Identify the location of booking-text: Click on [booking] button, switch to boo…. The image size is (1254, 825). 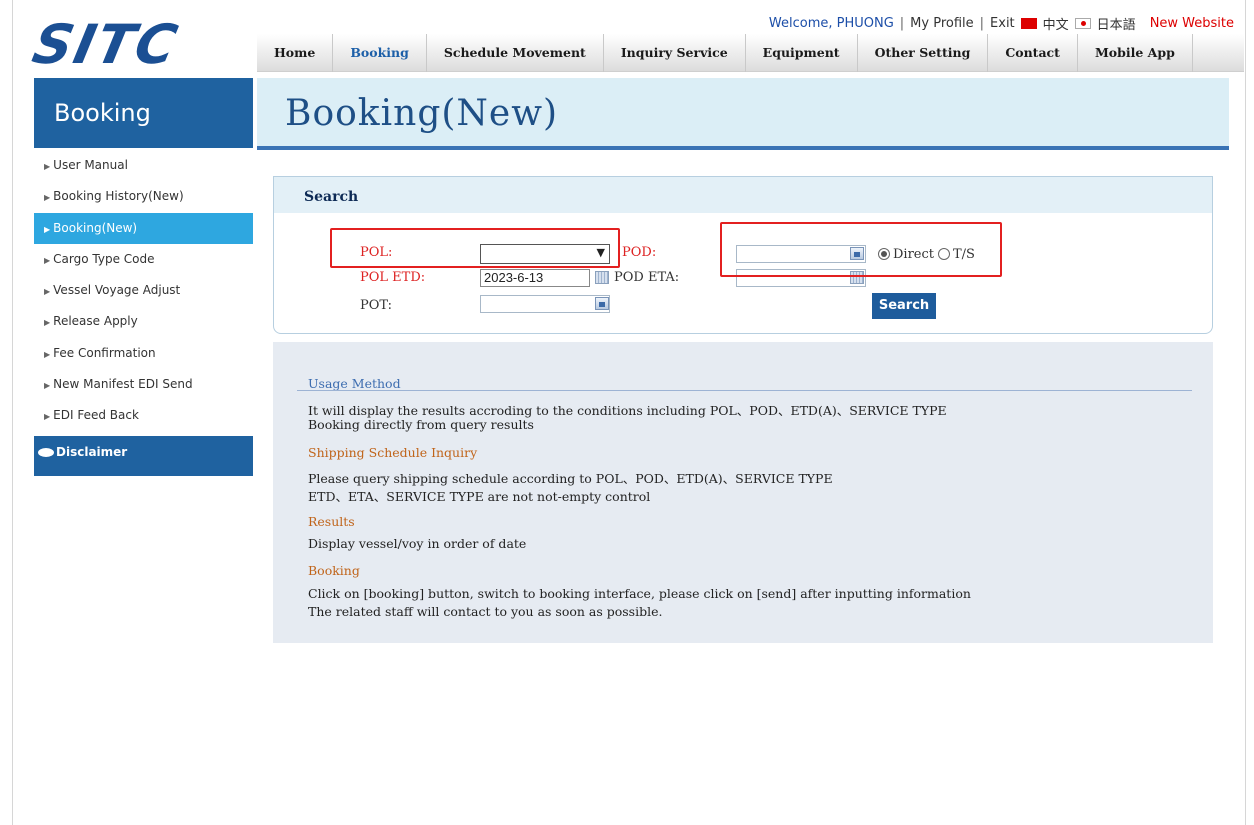
(639, 593).